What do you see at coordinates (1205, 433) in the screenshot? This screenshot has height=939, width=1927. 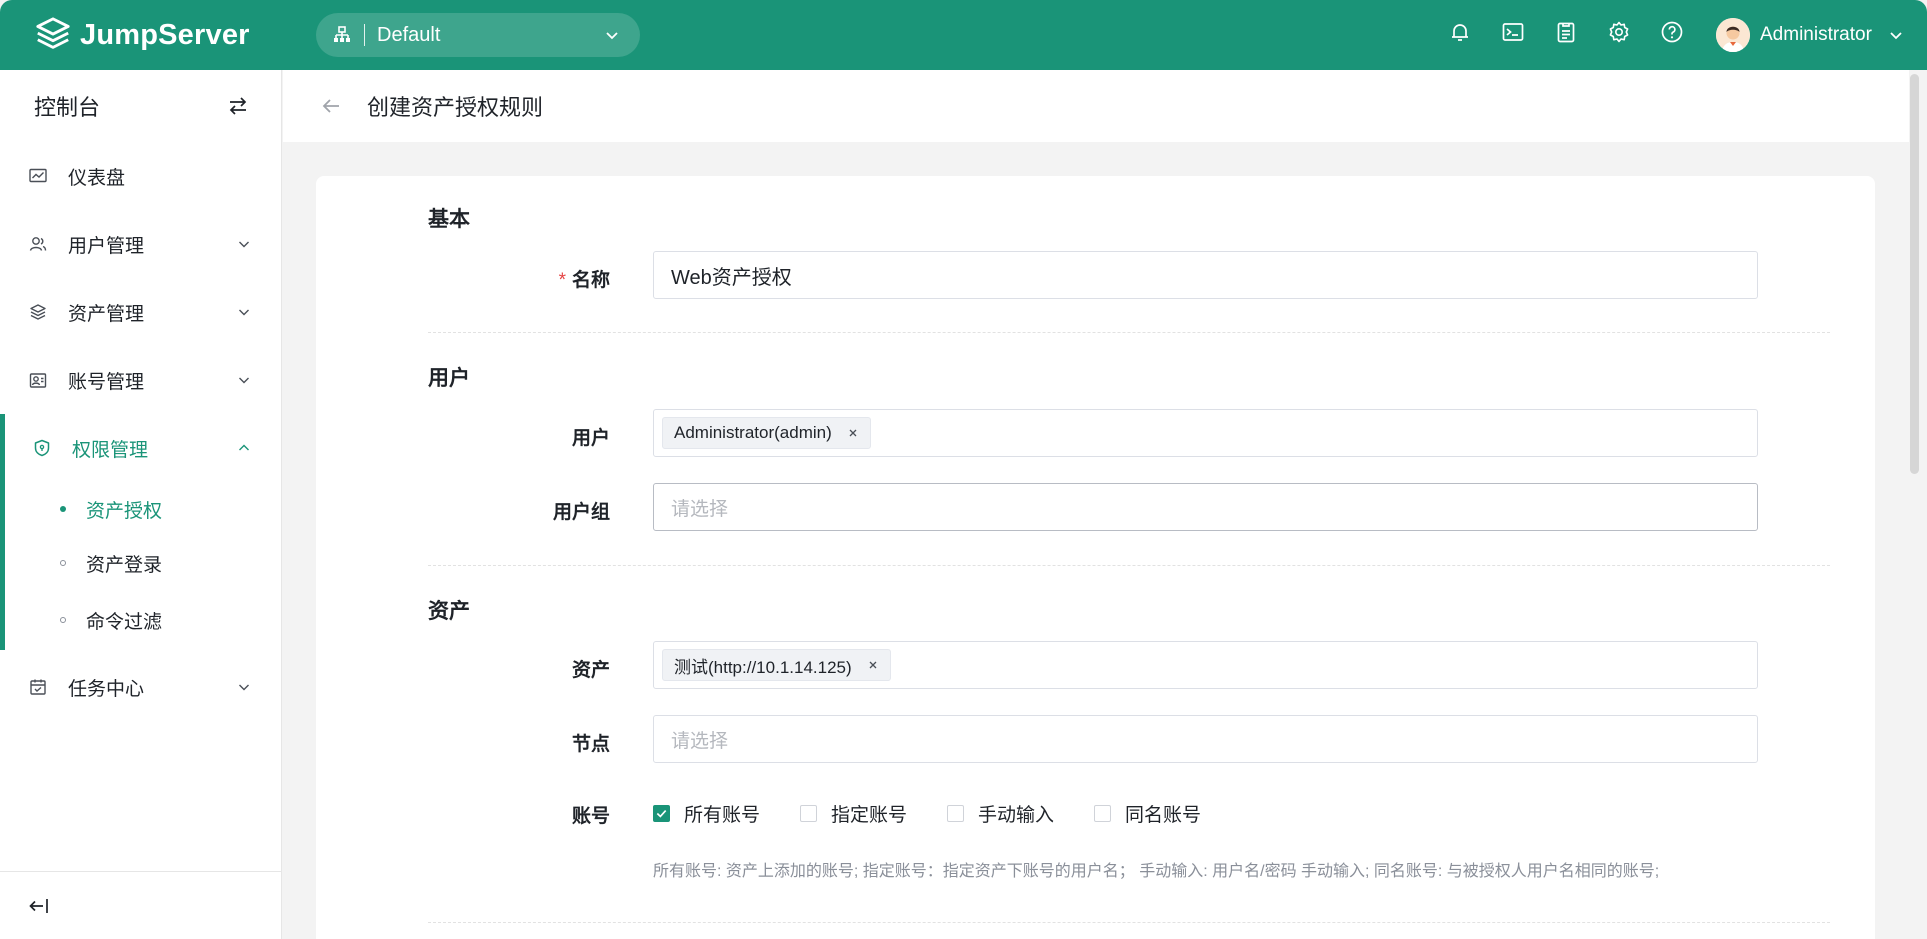 I see `users-select: Administrator(admin)` at bounding box center [1205, 433].